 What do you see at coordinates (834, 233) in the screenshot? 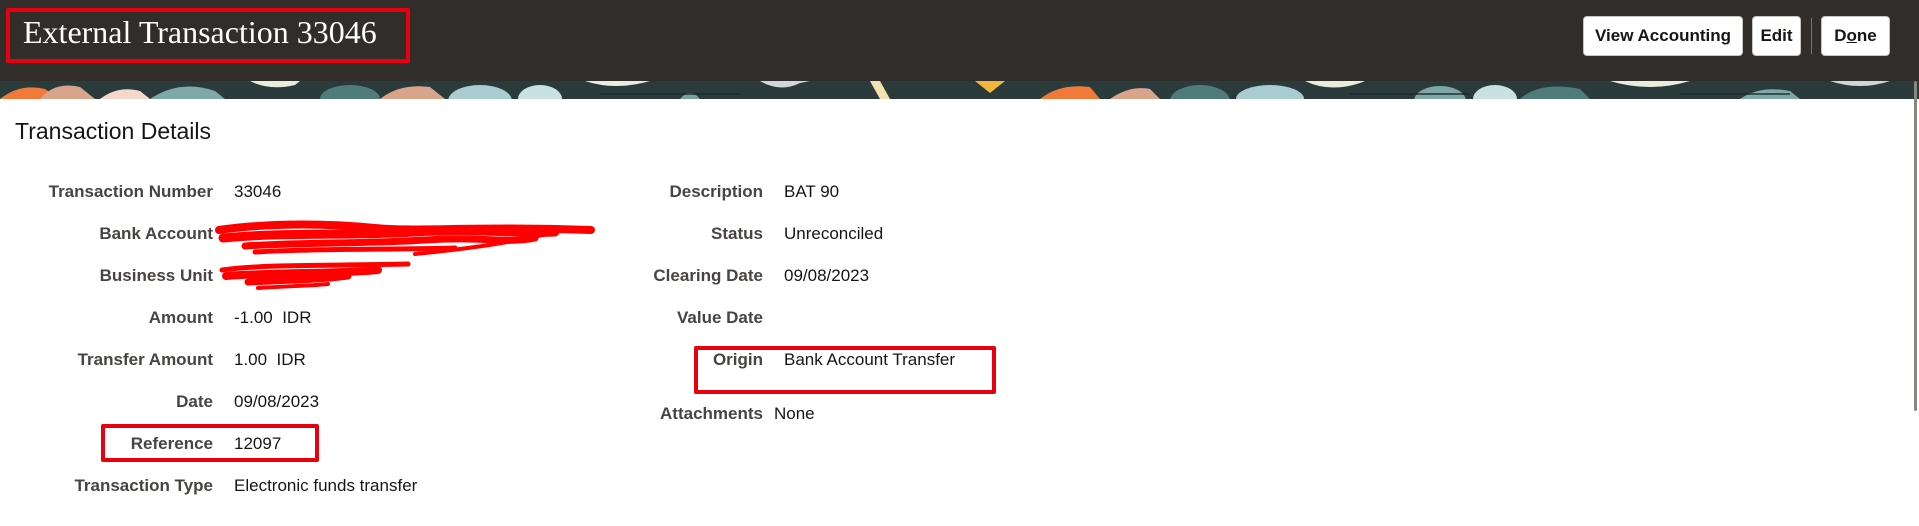
I see `status-value: Unreconciled` at bounding box center [834, 233].